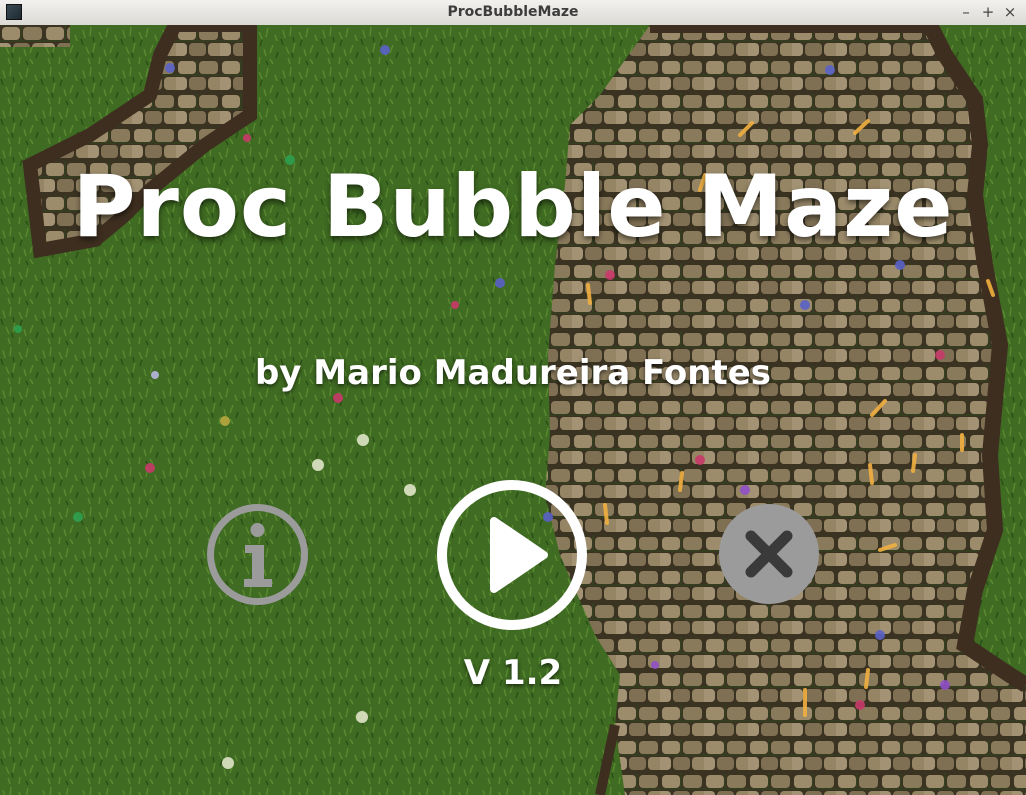  I want to click on play-button, so click(512, 555).